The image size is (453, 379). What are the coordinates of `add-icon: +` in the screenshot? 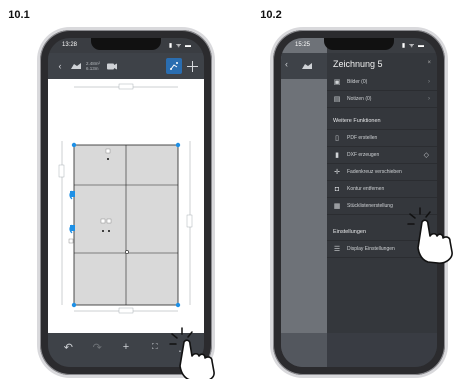 It's located at (126, 347).